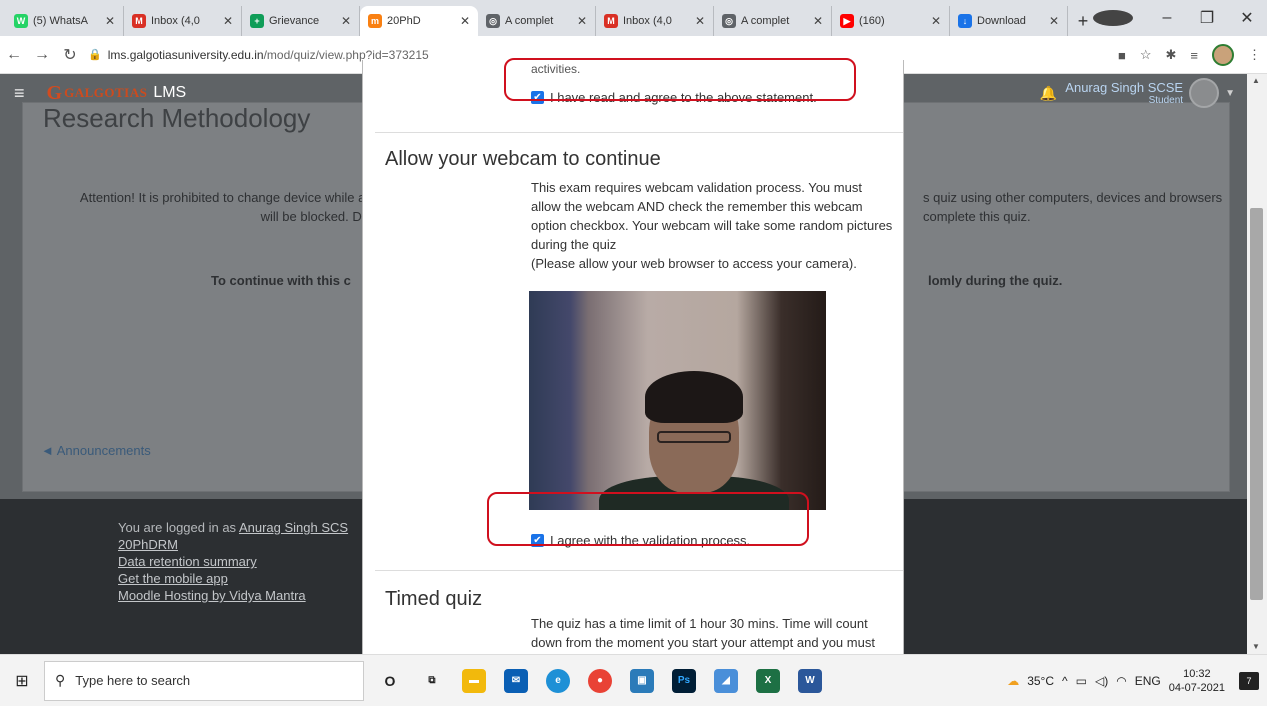  What do you see at coordinates (1124, 87) in the screenshot?
I see `user-name: Anurag Singh SCSE` at bounding box center [1124, 87].